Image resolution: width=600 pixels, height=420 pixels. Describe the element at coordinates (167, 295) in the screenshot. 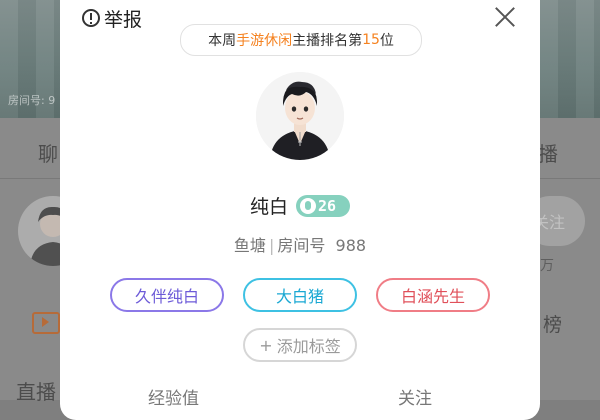

I see `tag-item: 久伴纯白` at that location.